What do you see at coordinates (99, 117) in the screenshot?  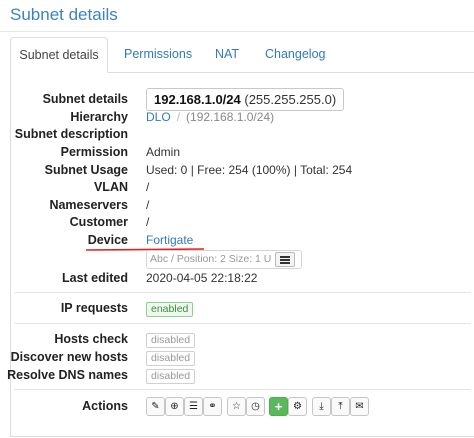 I see `hierarchy-label: Hierarchy` at bounding box center [99, 117].